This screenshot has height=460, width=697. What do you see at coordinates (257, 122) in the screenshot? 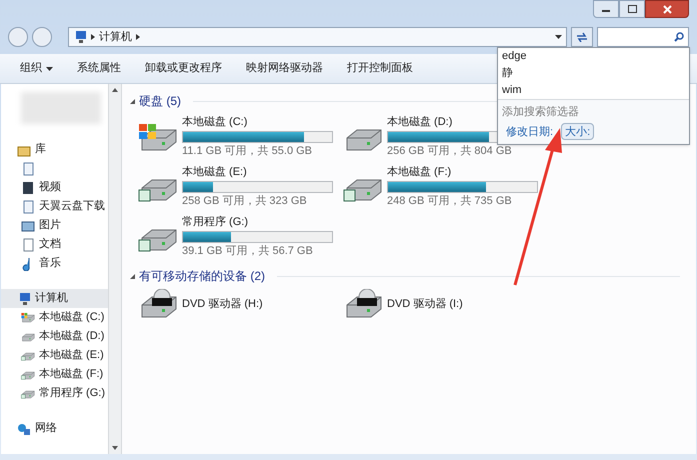
I see `drive-name: 本地磁盘 (C:)` at bounding box center [257, 122].